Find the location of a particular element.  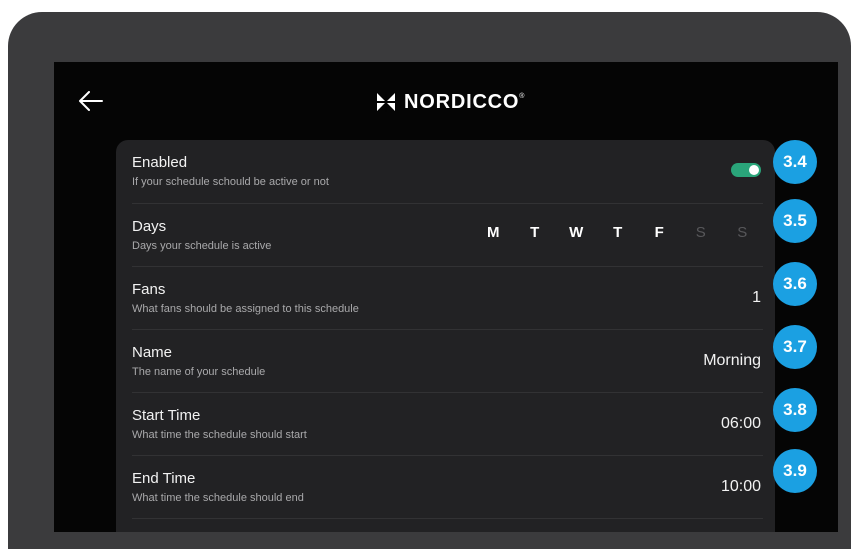

callout-badge: 3.5 is located at coordinates (795, 221).